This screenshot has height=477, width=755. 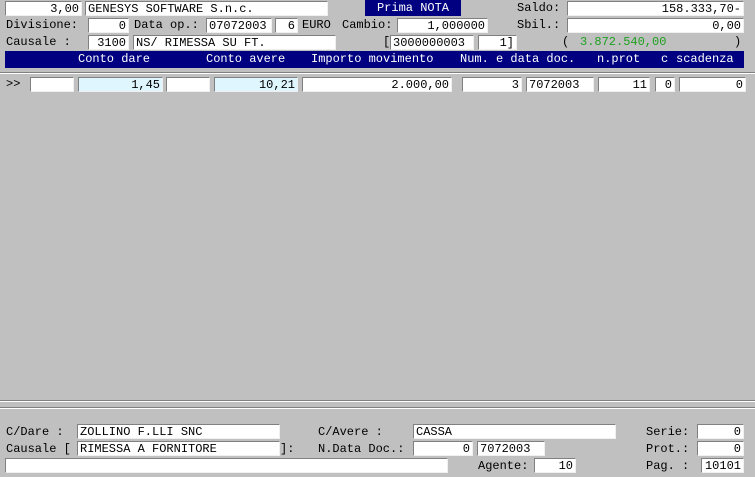 What do you see at coordinates (432, 42) in the screenshot?
I see `ref-field: 3000000003` at bounding box center [432, 42].